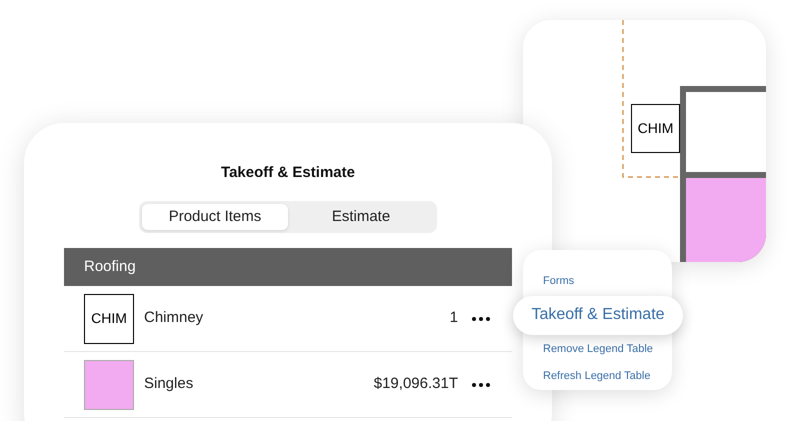  I want to click on item-value: 1, so click(454, 318).